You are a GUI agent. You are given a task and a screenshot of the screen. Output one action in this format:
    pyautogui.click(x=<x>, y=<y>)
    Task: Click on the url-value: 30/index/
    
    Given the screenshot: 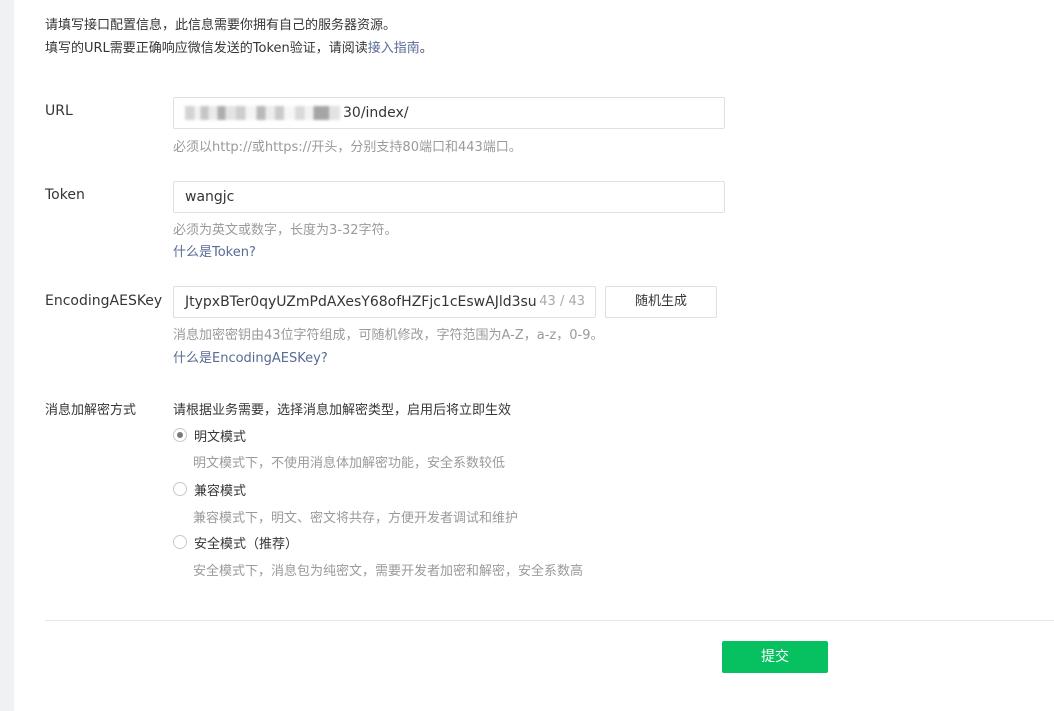 What is the action you would take?
    pyautogui.click(x=376, y=113)
    